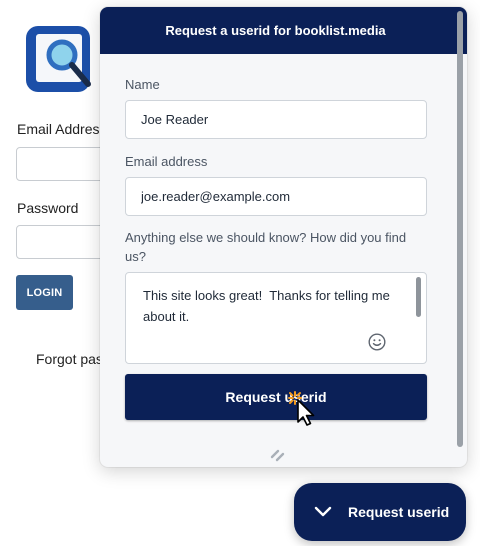 This screenshot has width=480, height=546. What do you see at coordinates (276, 119) in the screenshot?
I see `name-input` at bounding box center [276, 119].